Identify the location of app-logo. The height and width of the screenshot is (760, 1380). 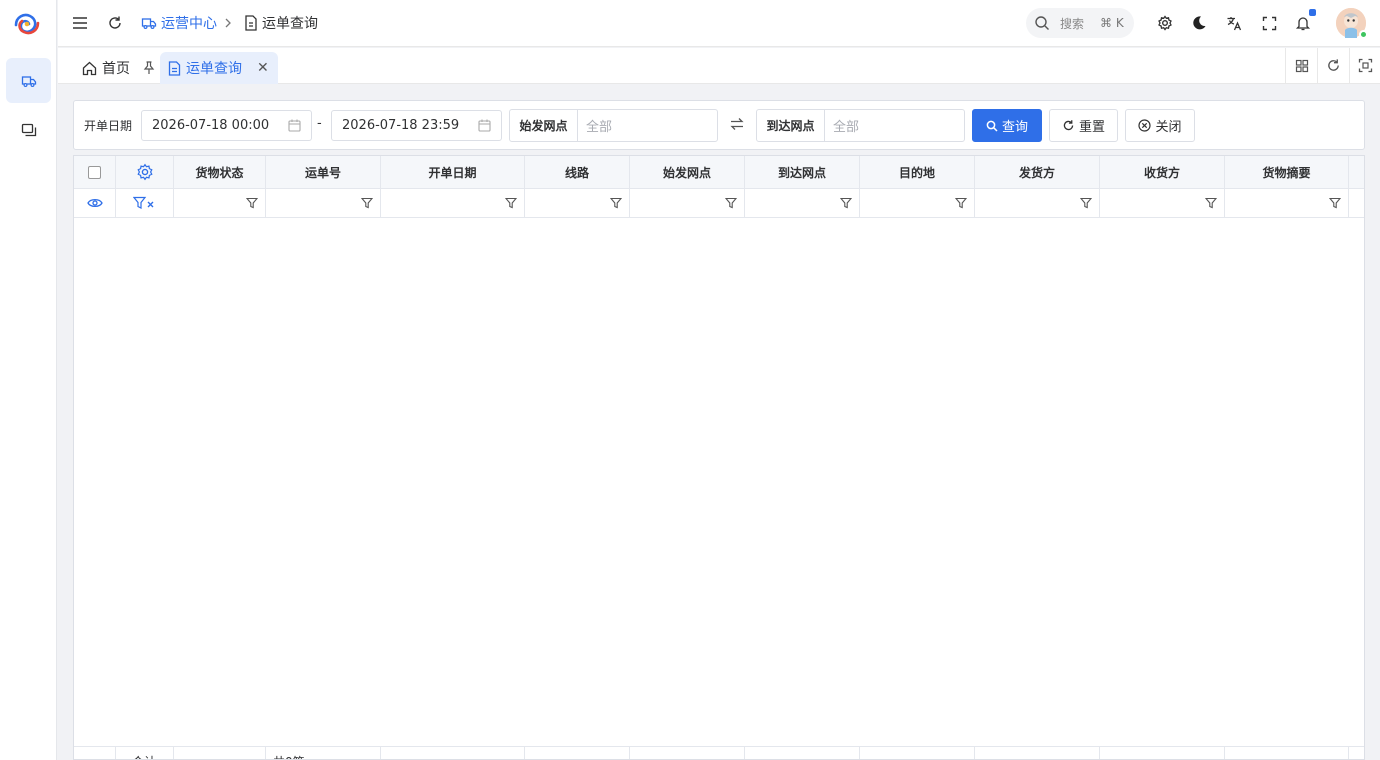
(27, 24).